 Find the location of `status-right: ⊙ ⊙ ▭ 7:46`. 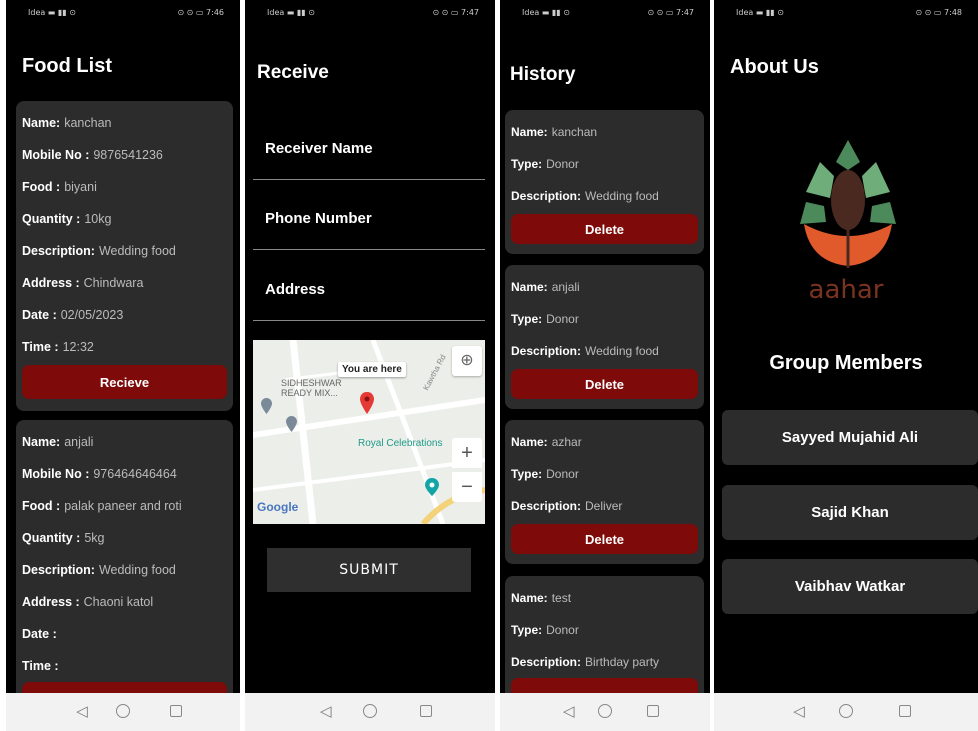

status-right: ⊙ ⊙ ▭ 7:46 is located at coordinates (200, 12).